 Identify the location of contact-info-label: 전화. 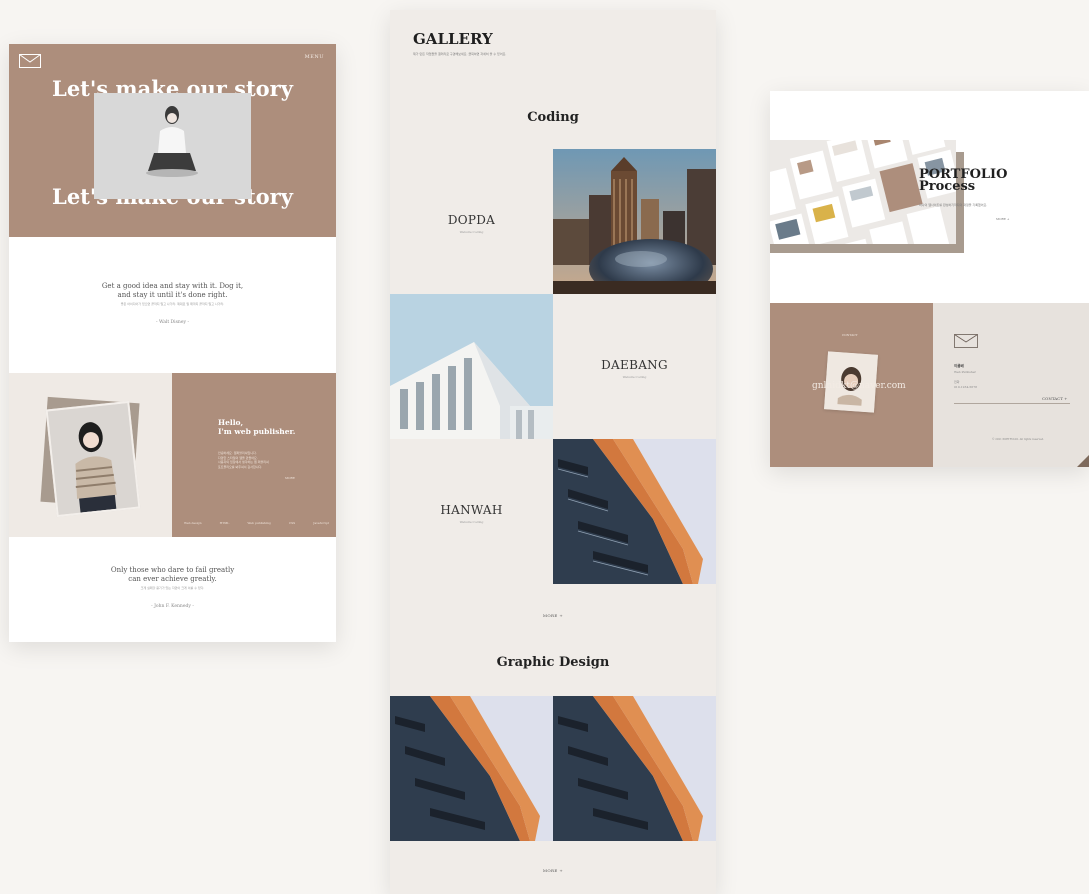
(957, 382).